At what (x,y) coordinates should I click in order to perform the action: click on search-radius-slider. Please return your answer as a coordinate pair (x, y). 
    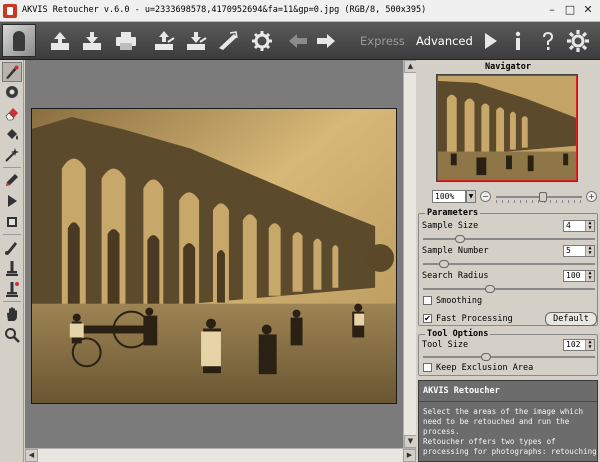
    Looking at the image, I should click on (509, 289).